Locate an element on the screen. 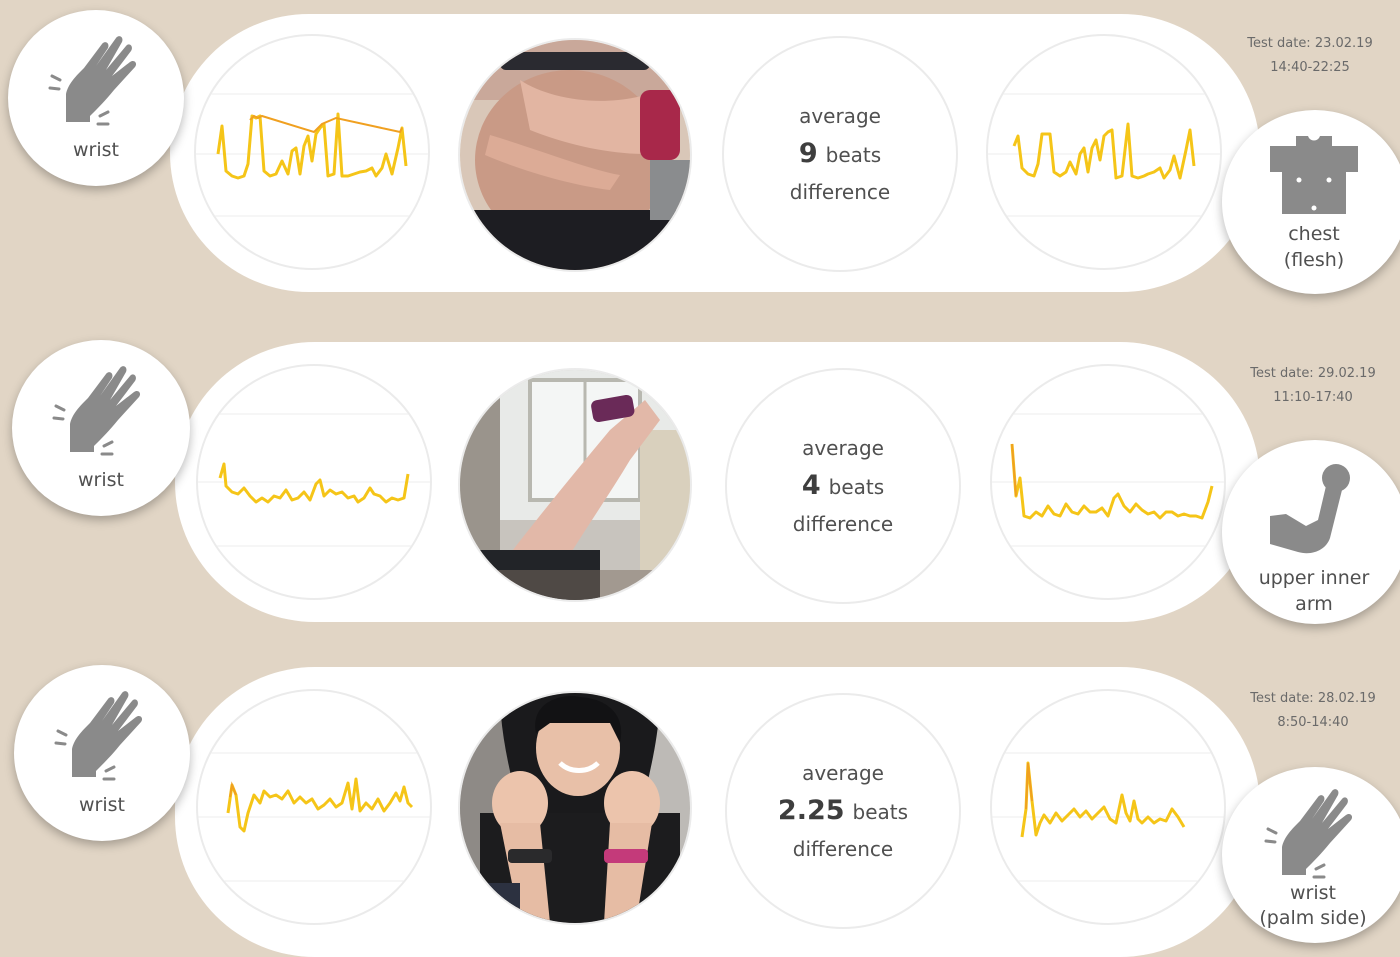 This screenshot has width=1400, height=957. right-sensor-badge: chest (flesh) is located at coordinates (1311, 202).